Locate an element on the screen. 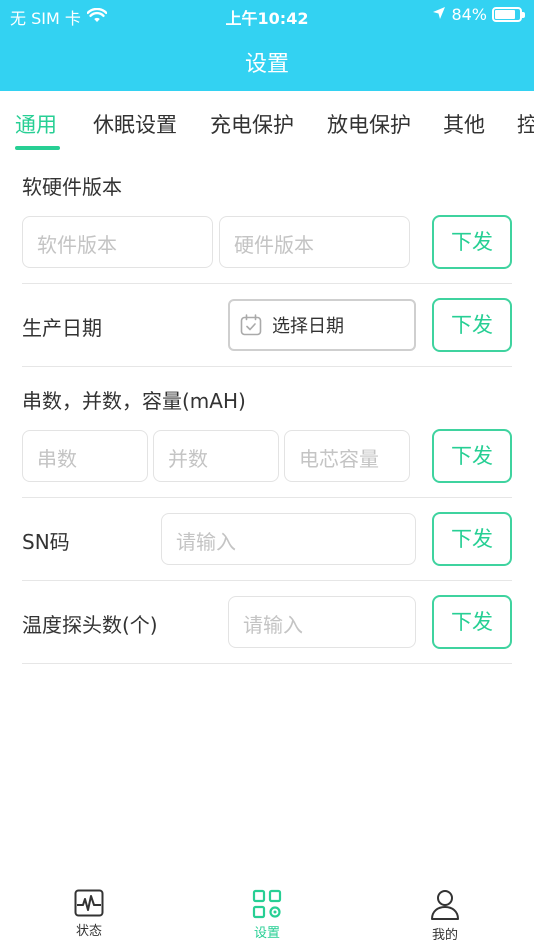  tab-other: 其他 is located at coordinates (464, 124).